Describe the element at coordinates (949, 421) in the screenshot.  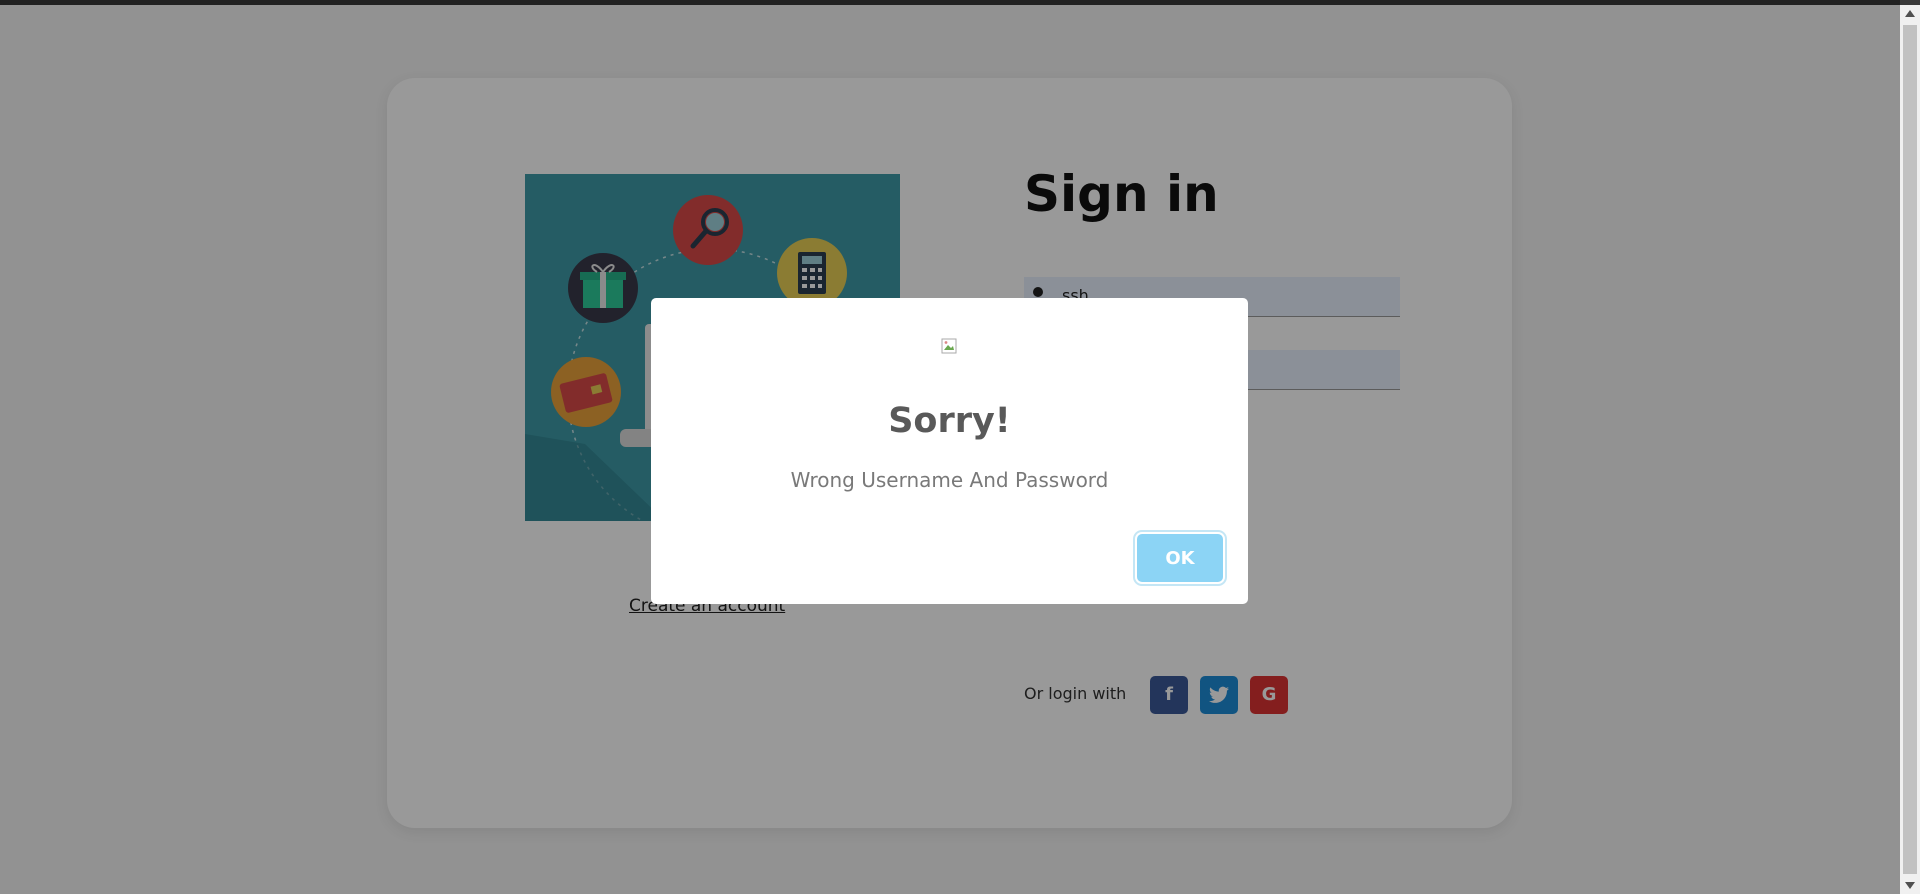
I see `dialog-title: Sorry!` at that location.